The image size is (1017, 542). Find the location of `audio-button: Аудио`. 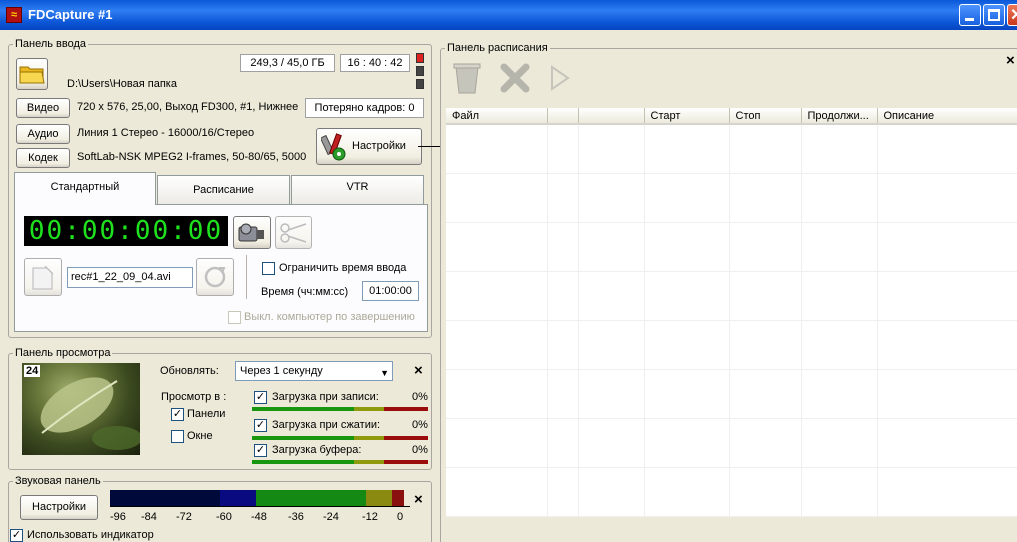

audio-button: Аудио is located at coordinates (43, 134).